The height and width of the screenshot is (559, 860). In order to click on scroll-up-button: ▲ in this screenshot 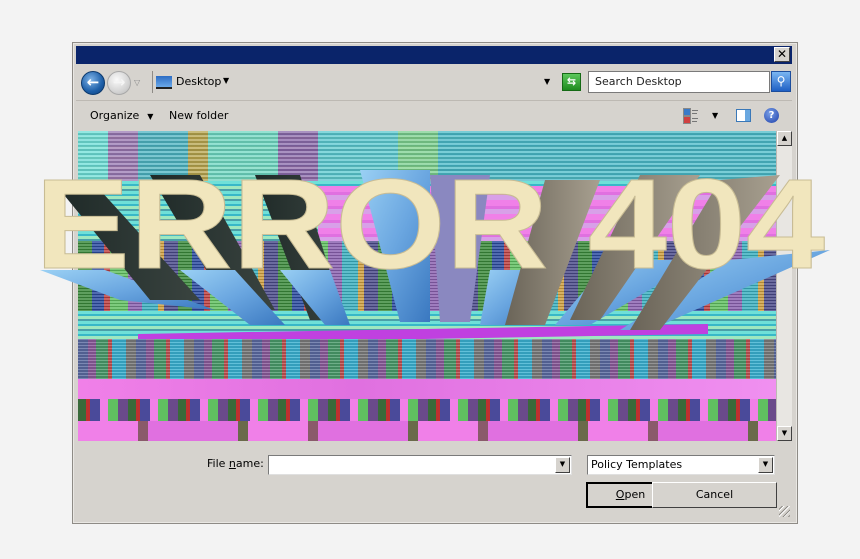, I will do `click(784, 138)`.